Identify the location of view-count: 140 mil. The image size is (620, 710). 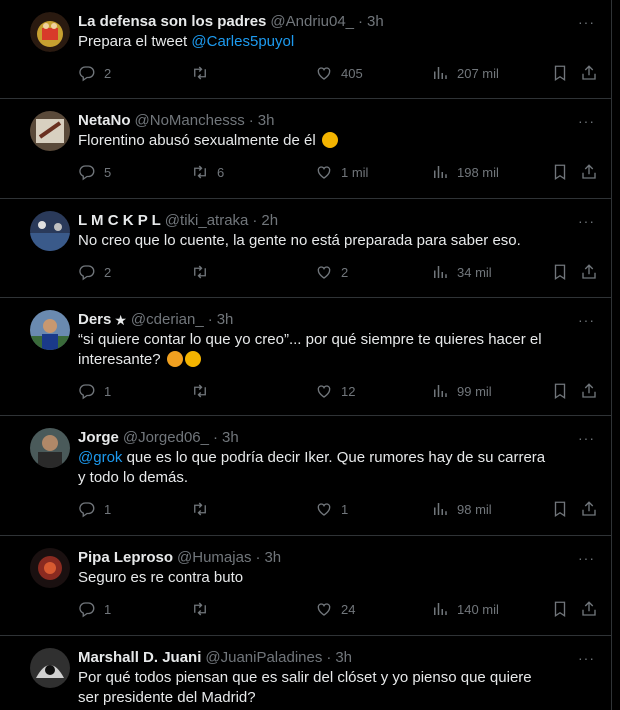
(478, 609).